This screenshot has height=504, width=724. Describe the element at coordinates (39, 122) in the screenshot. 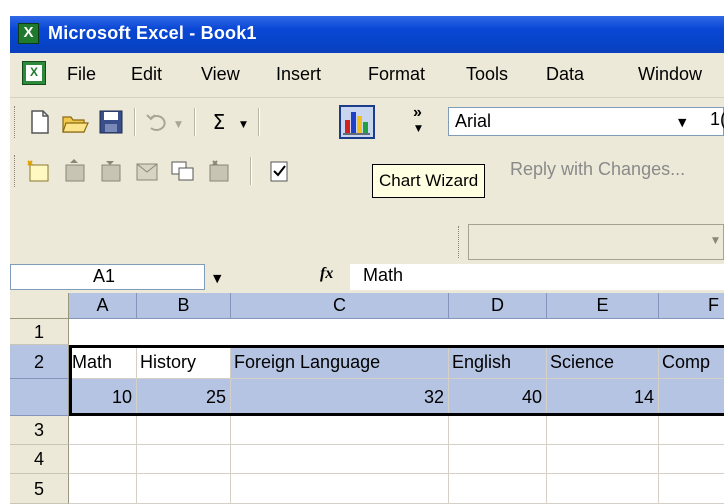

I see `new-document-icon` at that location.